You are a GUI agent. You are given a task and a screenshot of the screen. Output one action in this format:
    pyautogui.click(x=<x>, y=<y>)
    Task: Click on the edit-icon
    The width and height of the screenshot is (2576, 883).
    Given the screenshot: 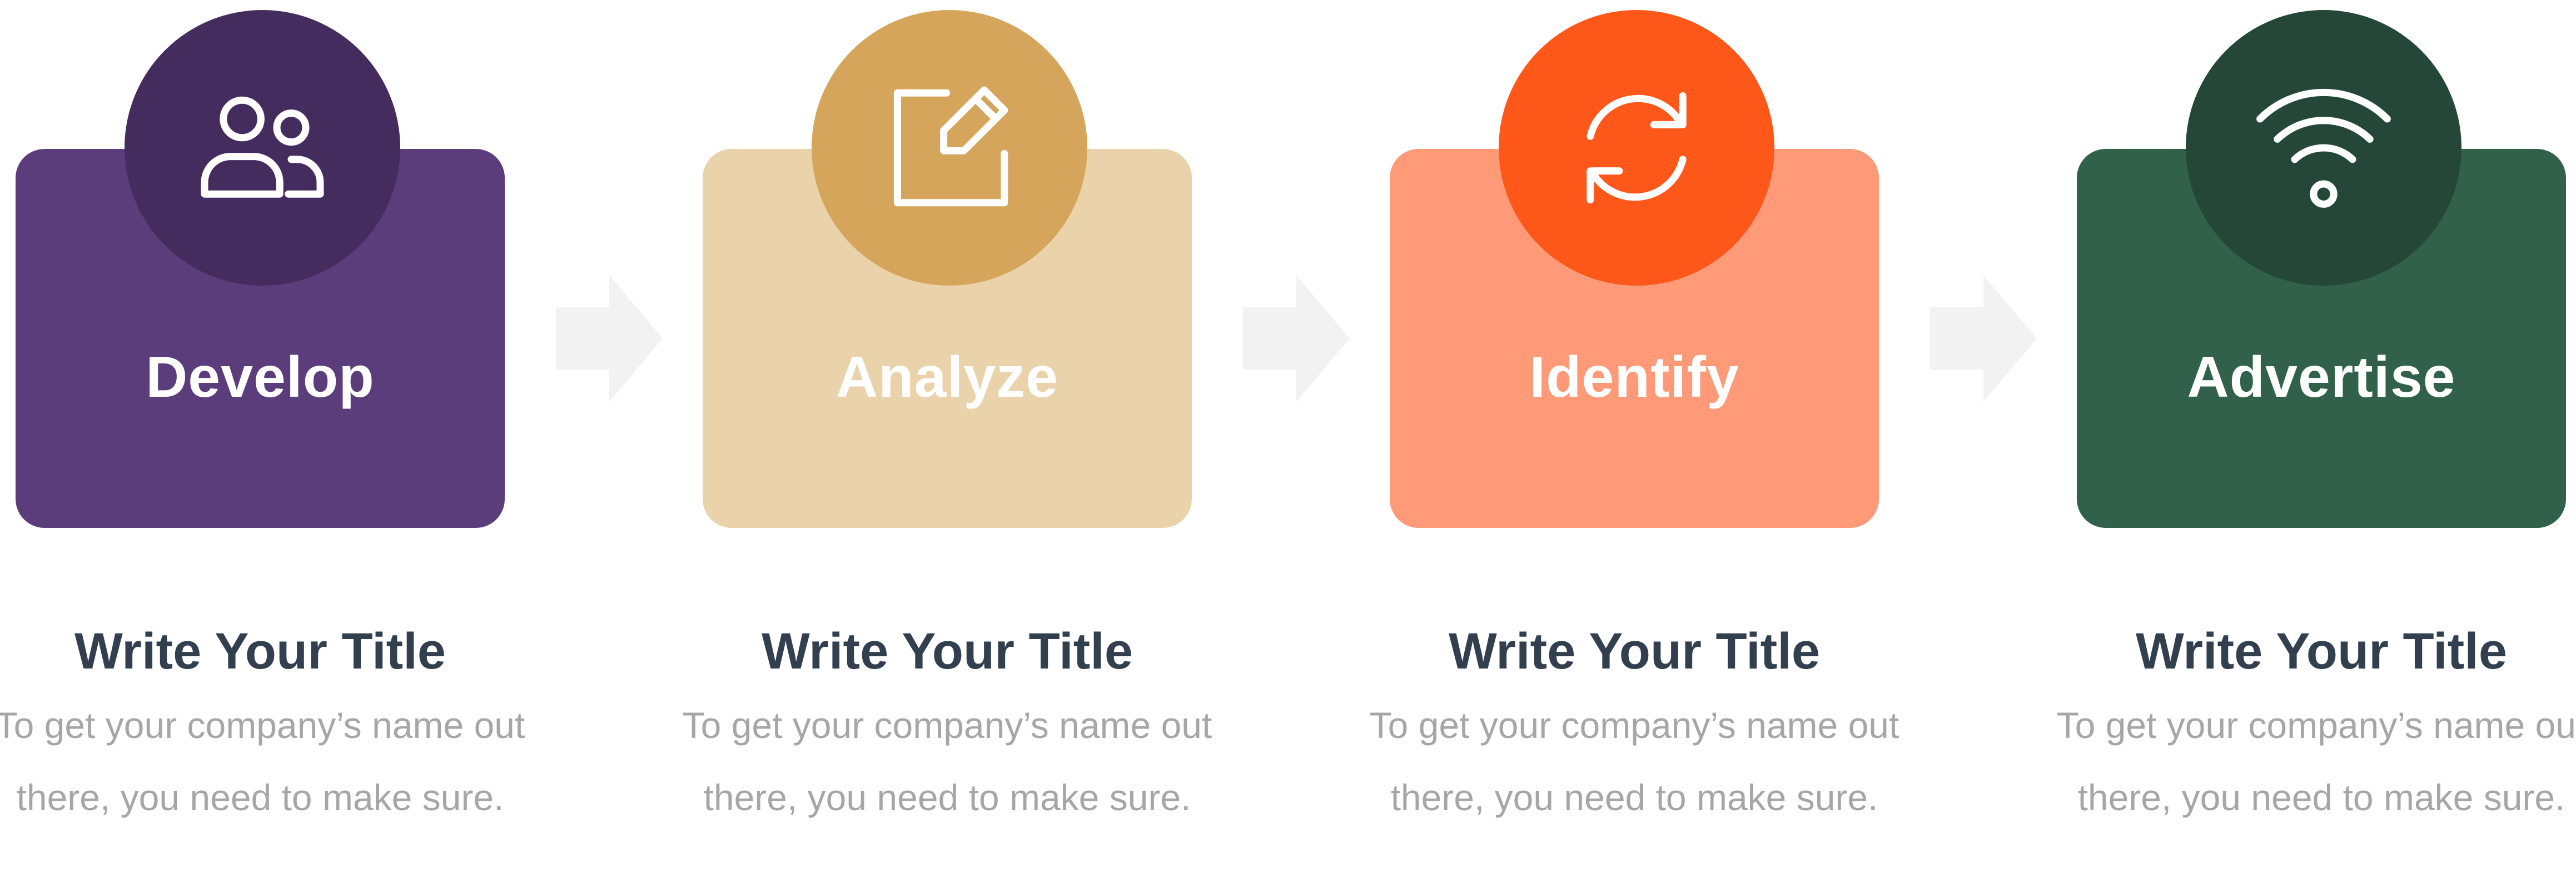 What is the action you would take?
    pyautogui.click(x=951, y=146)
    